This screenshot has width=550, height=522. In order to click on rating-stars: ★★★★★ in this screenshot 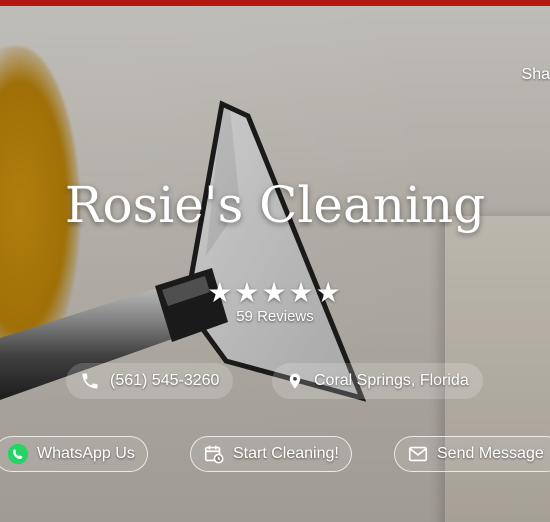, I will do `click(275, 292)`.